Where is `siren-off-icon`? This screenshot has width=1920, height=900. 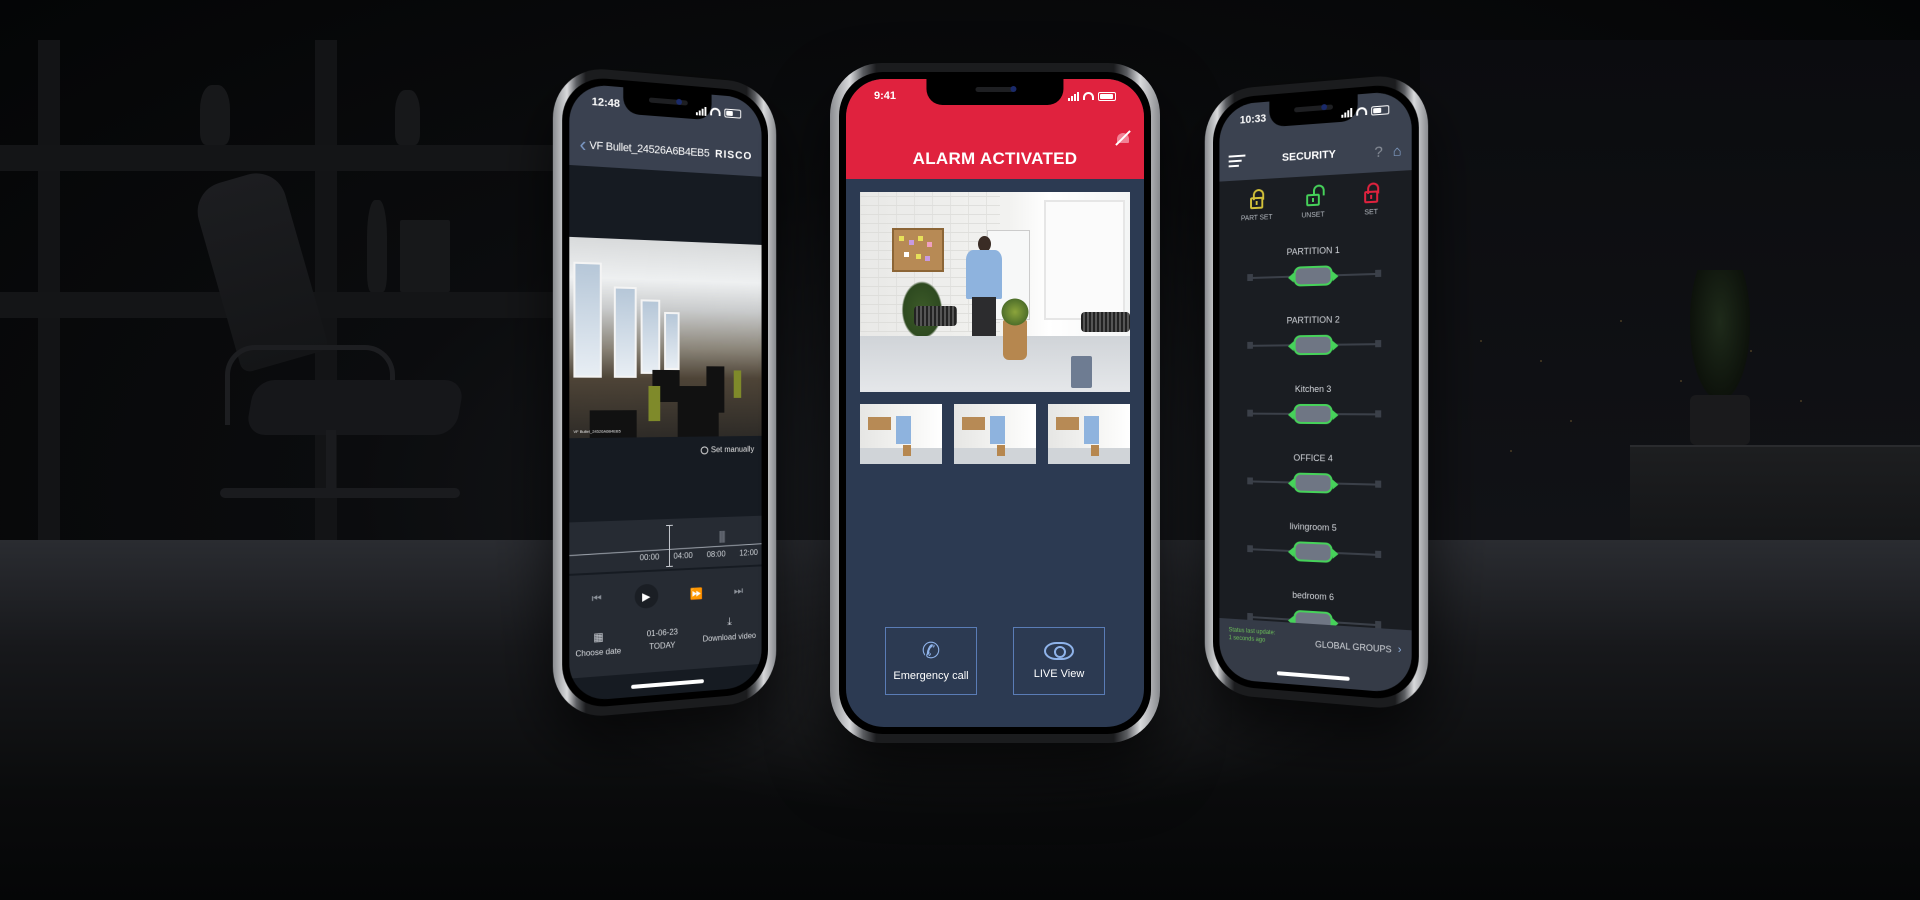
siren-off-icon is located at coordinates (1123, 137).